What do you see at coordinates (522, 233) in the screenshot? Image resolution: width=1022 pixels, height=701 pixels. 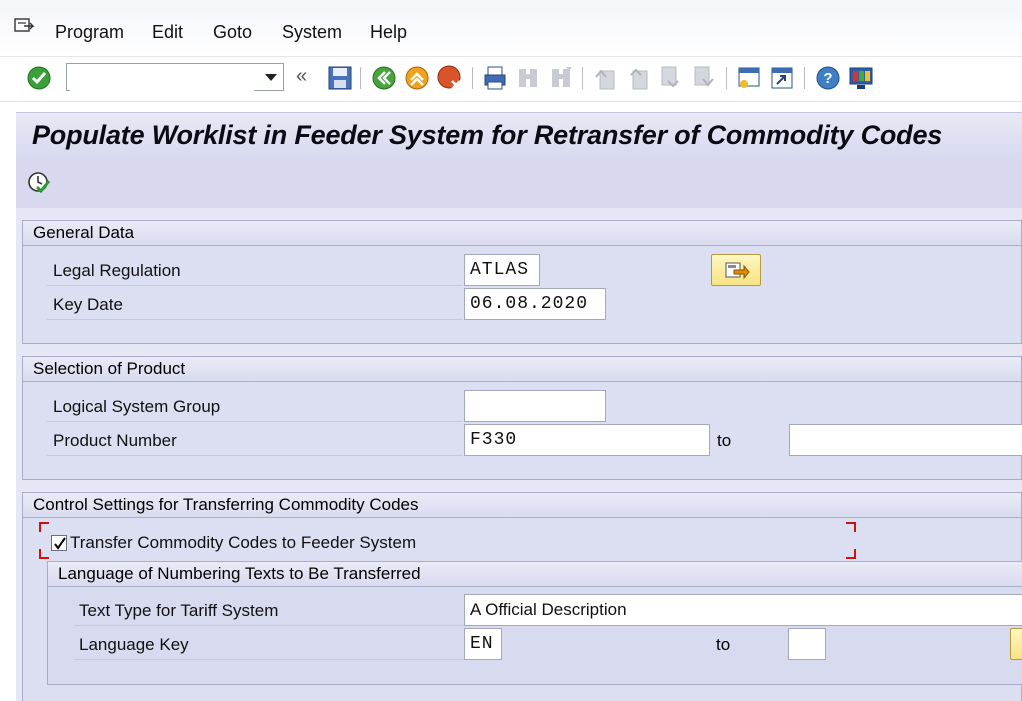 I see `general-data-header: General Data` at bounding box center [522, 233].